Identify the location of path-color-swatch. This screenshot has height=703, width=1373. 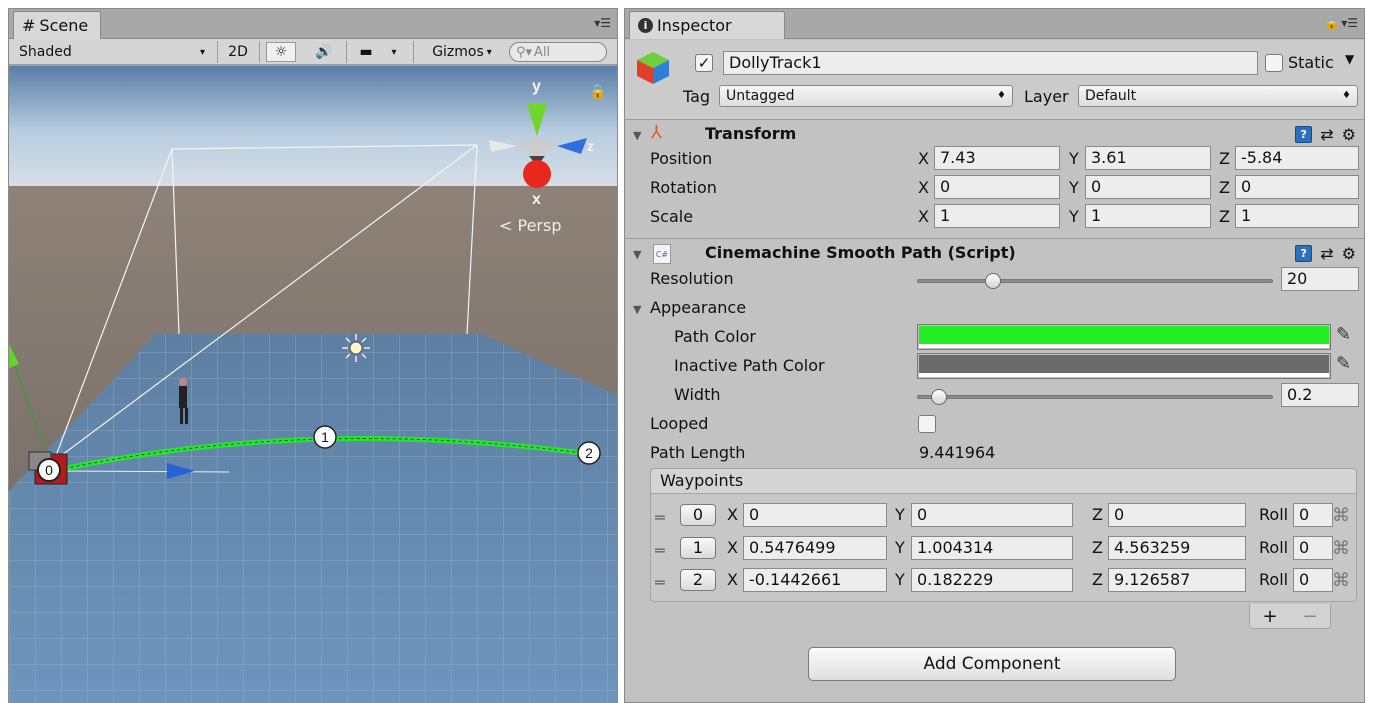
(1124, 335).